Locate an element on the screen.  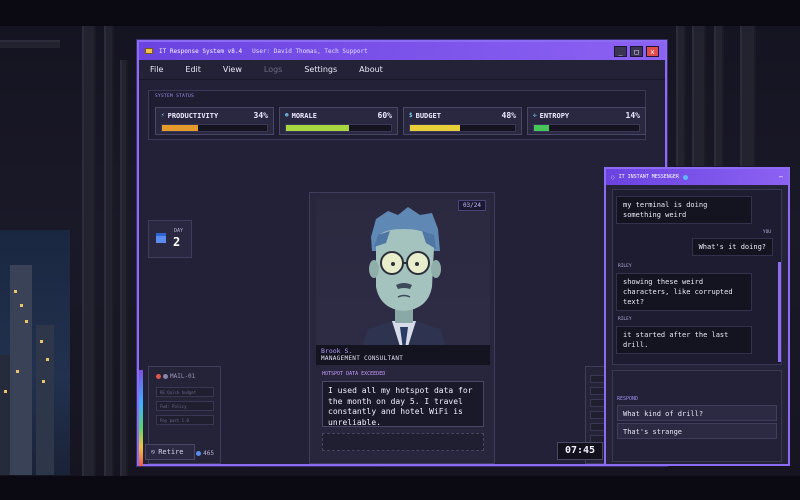
chat-icon: ◌ is located at coordinates (613, 177).